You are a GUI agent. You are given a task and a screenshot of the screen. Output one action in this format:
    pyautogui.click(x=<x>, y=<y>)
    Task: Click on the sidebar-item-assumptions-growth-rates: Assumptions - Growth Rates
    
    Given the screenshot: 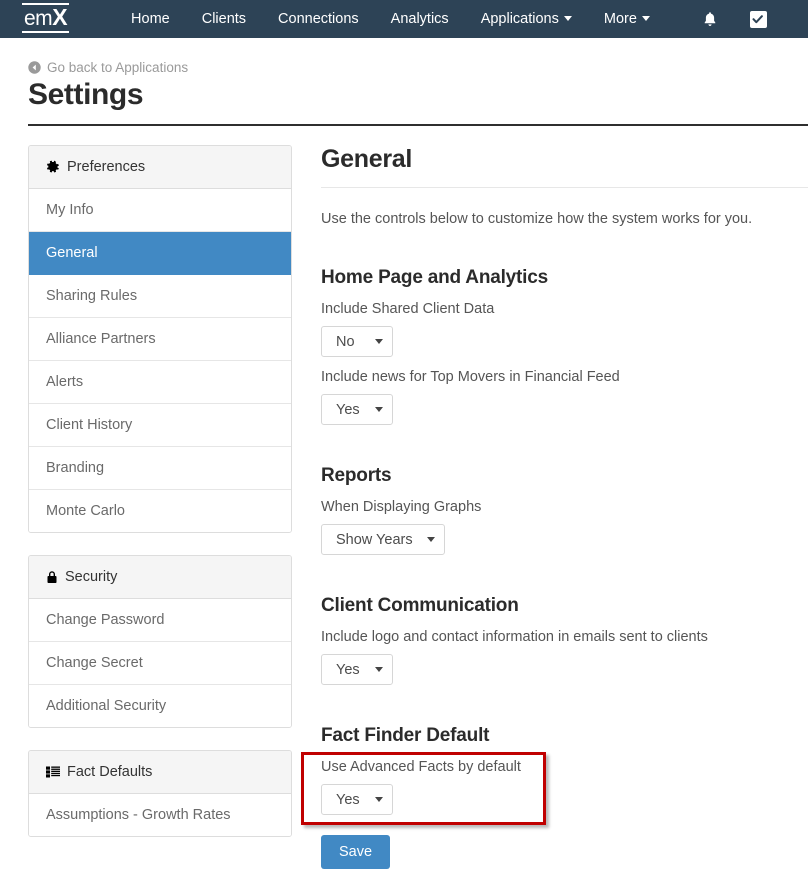 What is the action you would take?
    pyautogui.click(x=160, y=815)
    